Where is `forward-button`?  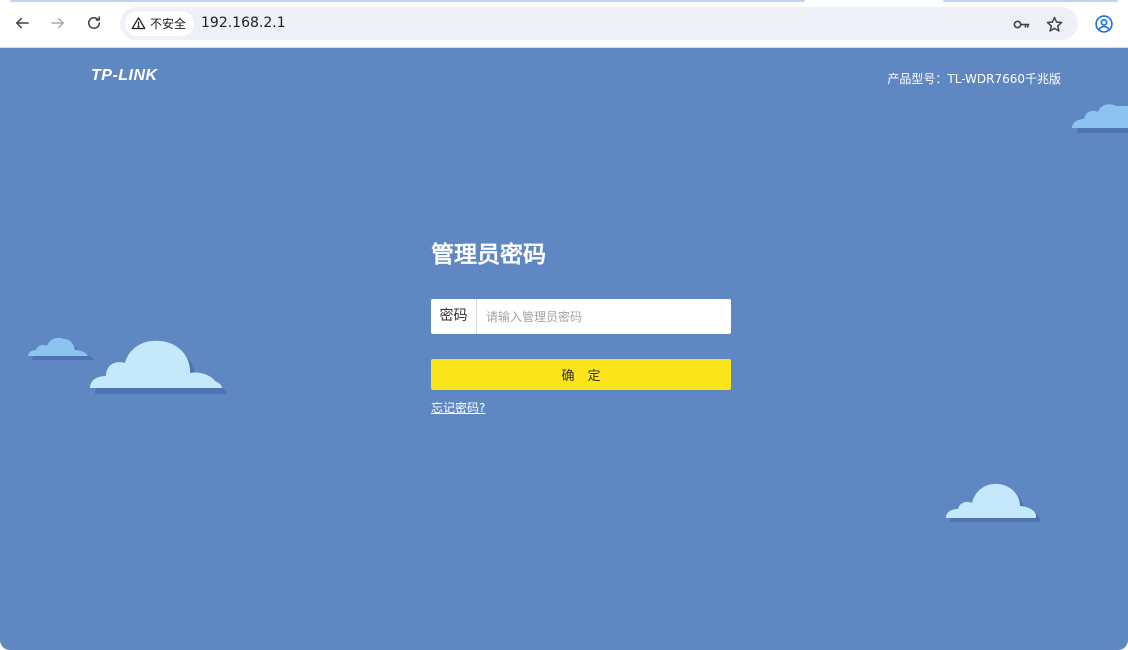
forward-button is located at coordinates (58, 23).